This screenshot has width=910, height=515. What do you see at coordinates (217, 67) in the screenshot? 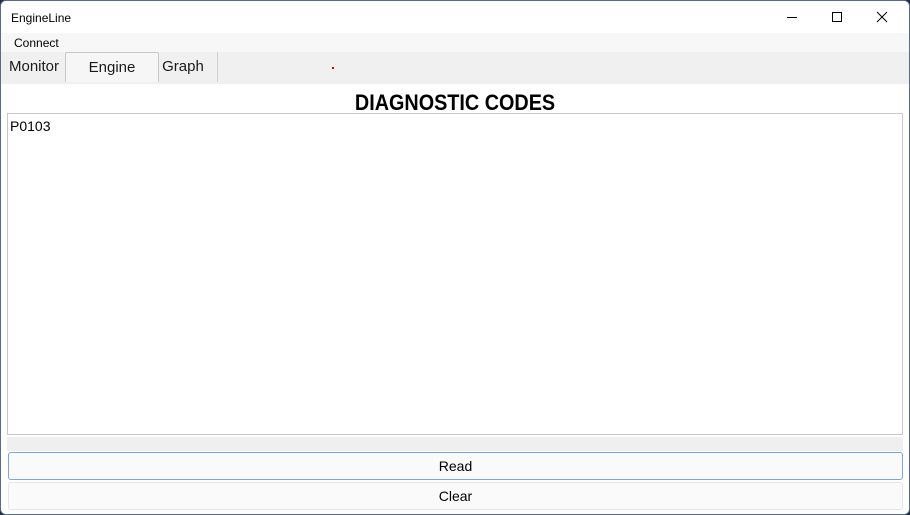
I see `tab-separator` at bounding box center [217, 67].